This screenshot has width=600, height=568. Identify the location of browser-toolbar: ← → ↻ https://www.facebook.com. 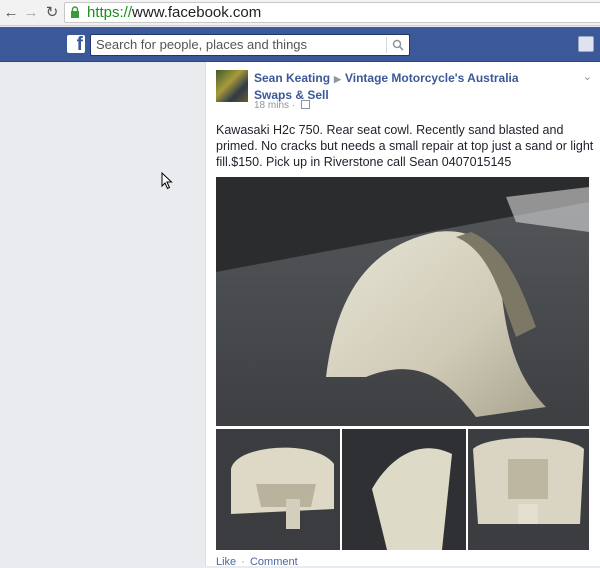
(300, 13).